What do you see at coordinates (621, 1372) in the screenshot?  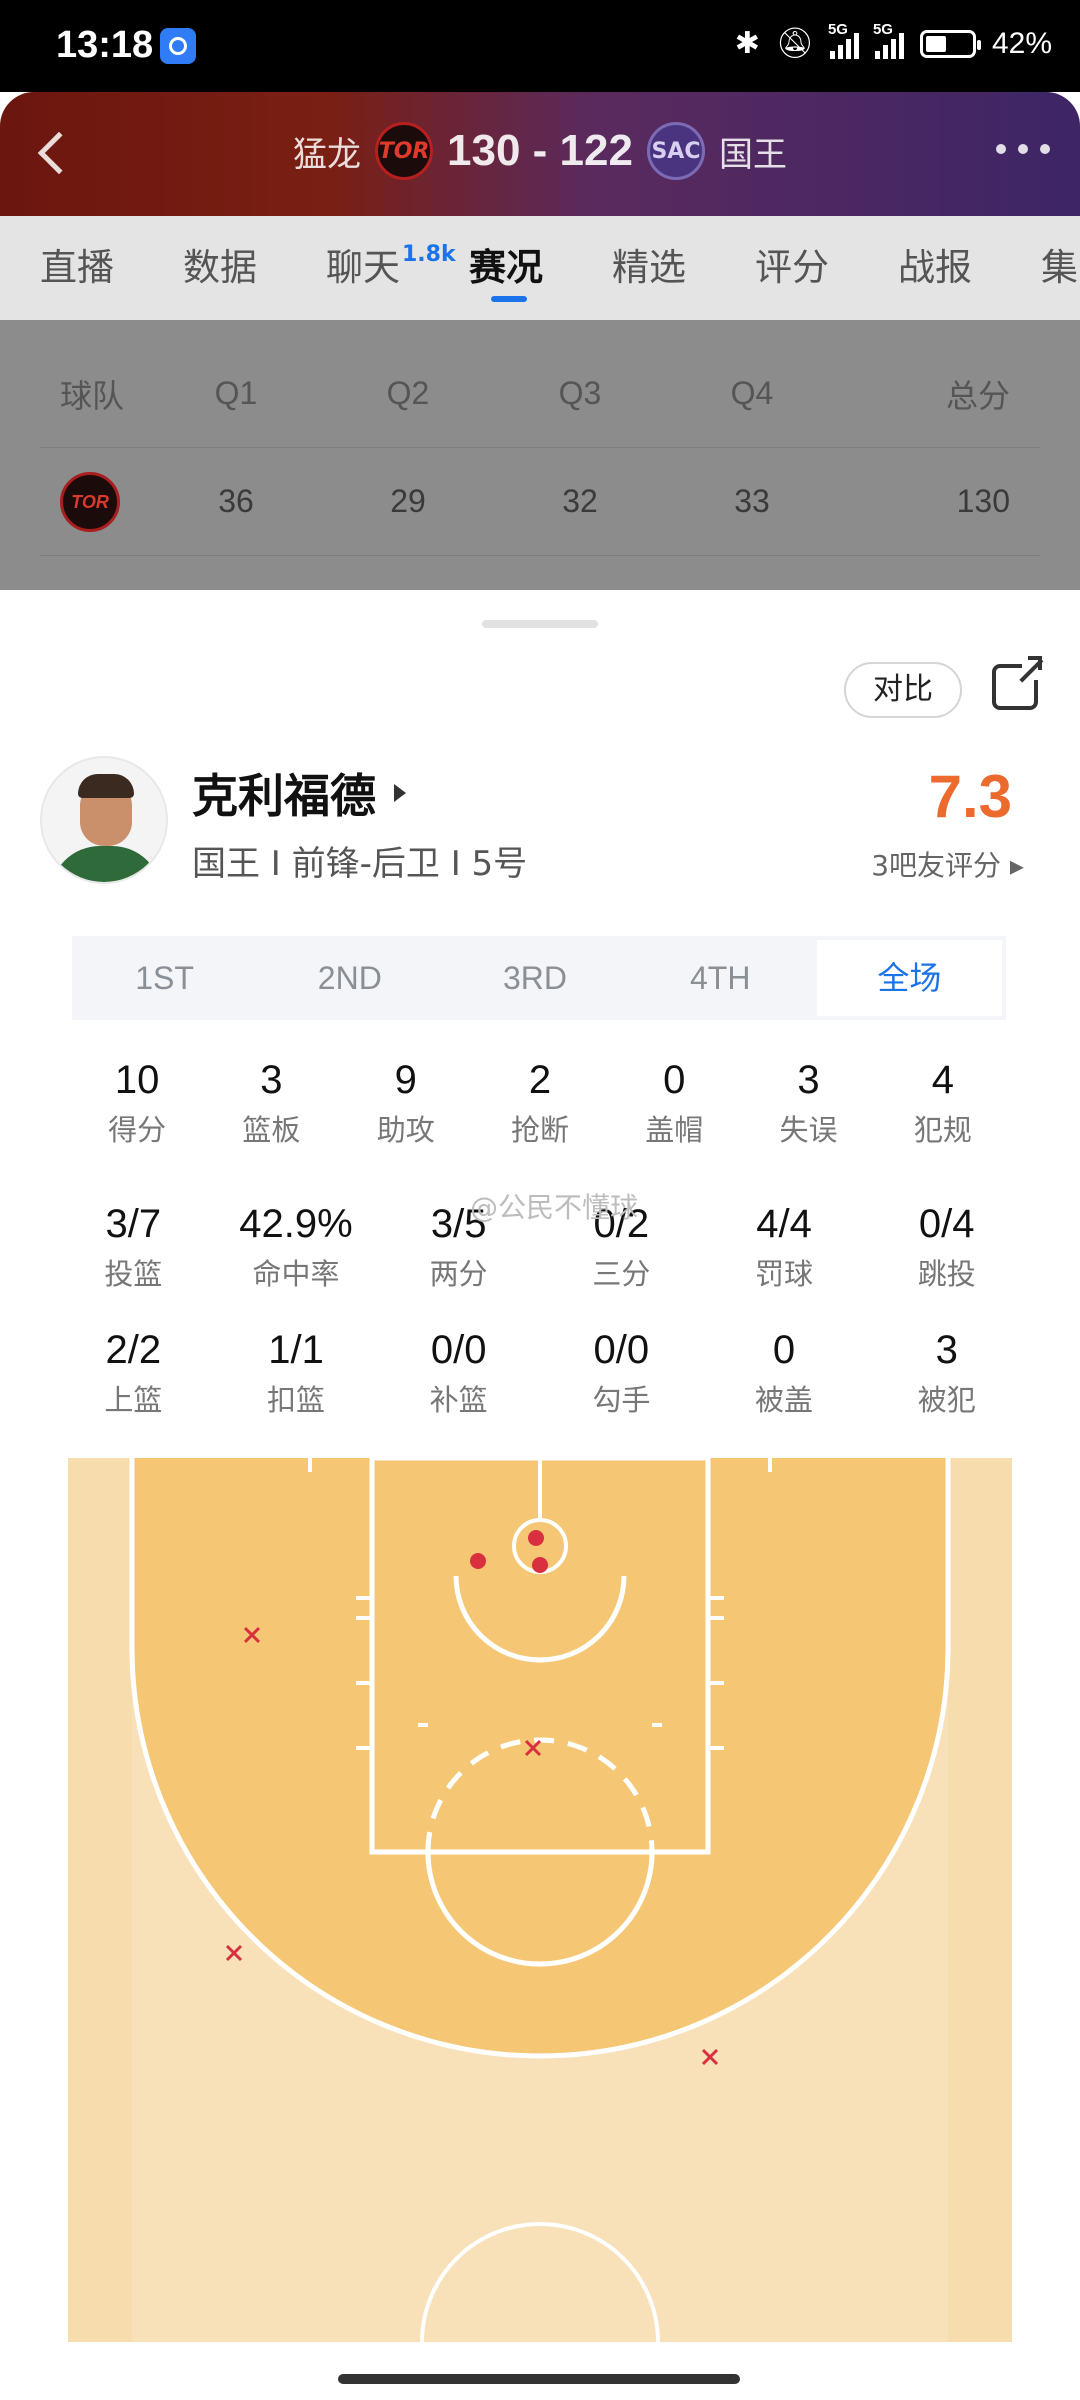 I see `stat-hook-shots: 0/0 勾手` at bounding box center [621, 1372].